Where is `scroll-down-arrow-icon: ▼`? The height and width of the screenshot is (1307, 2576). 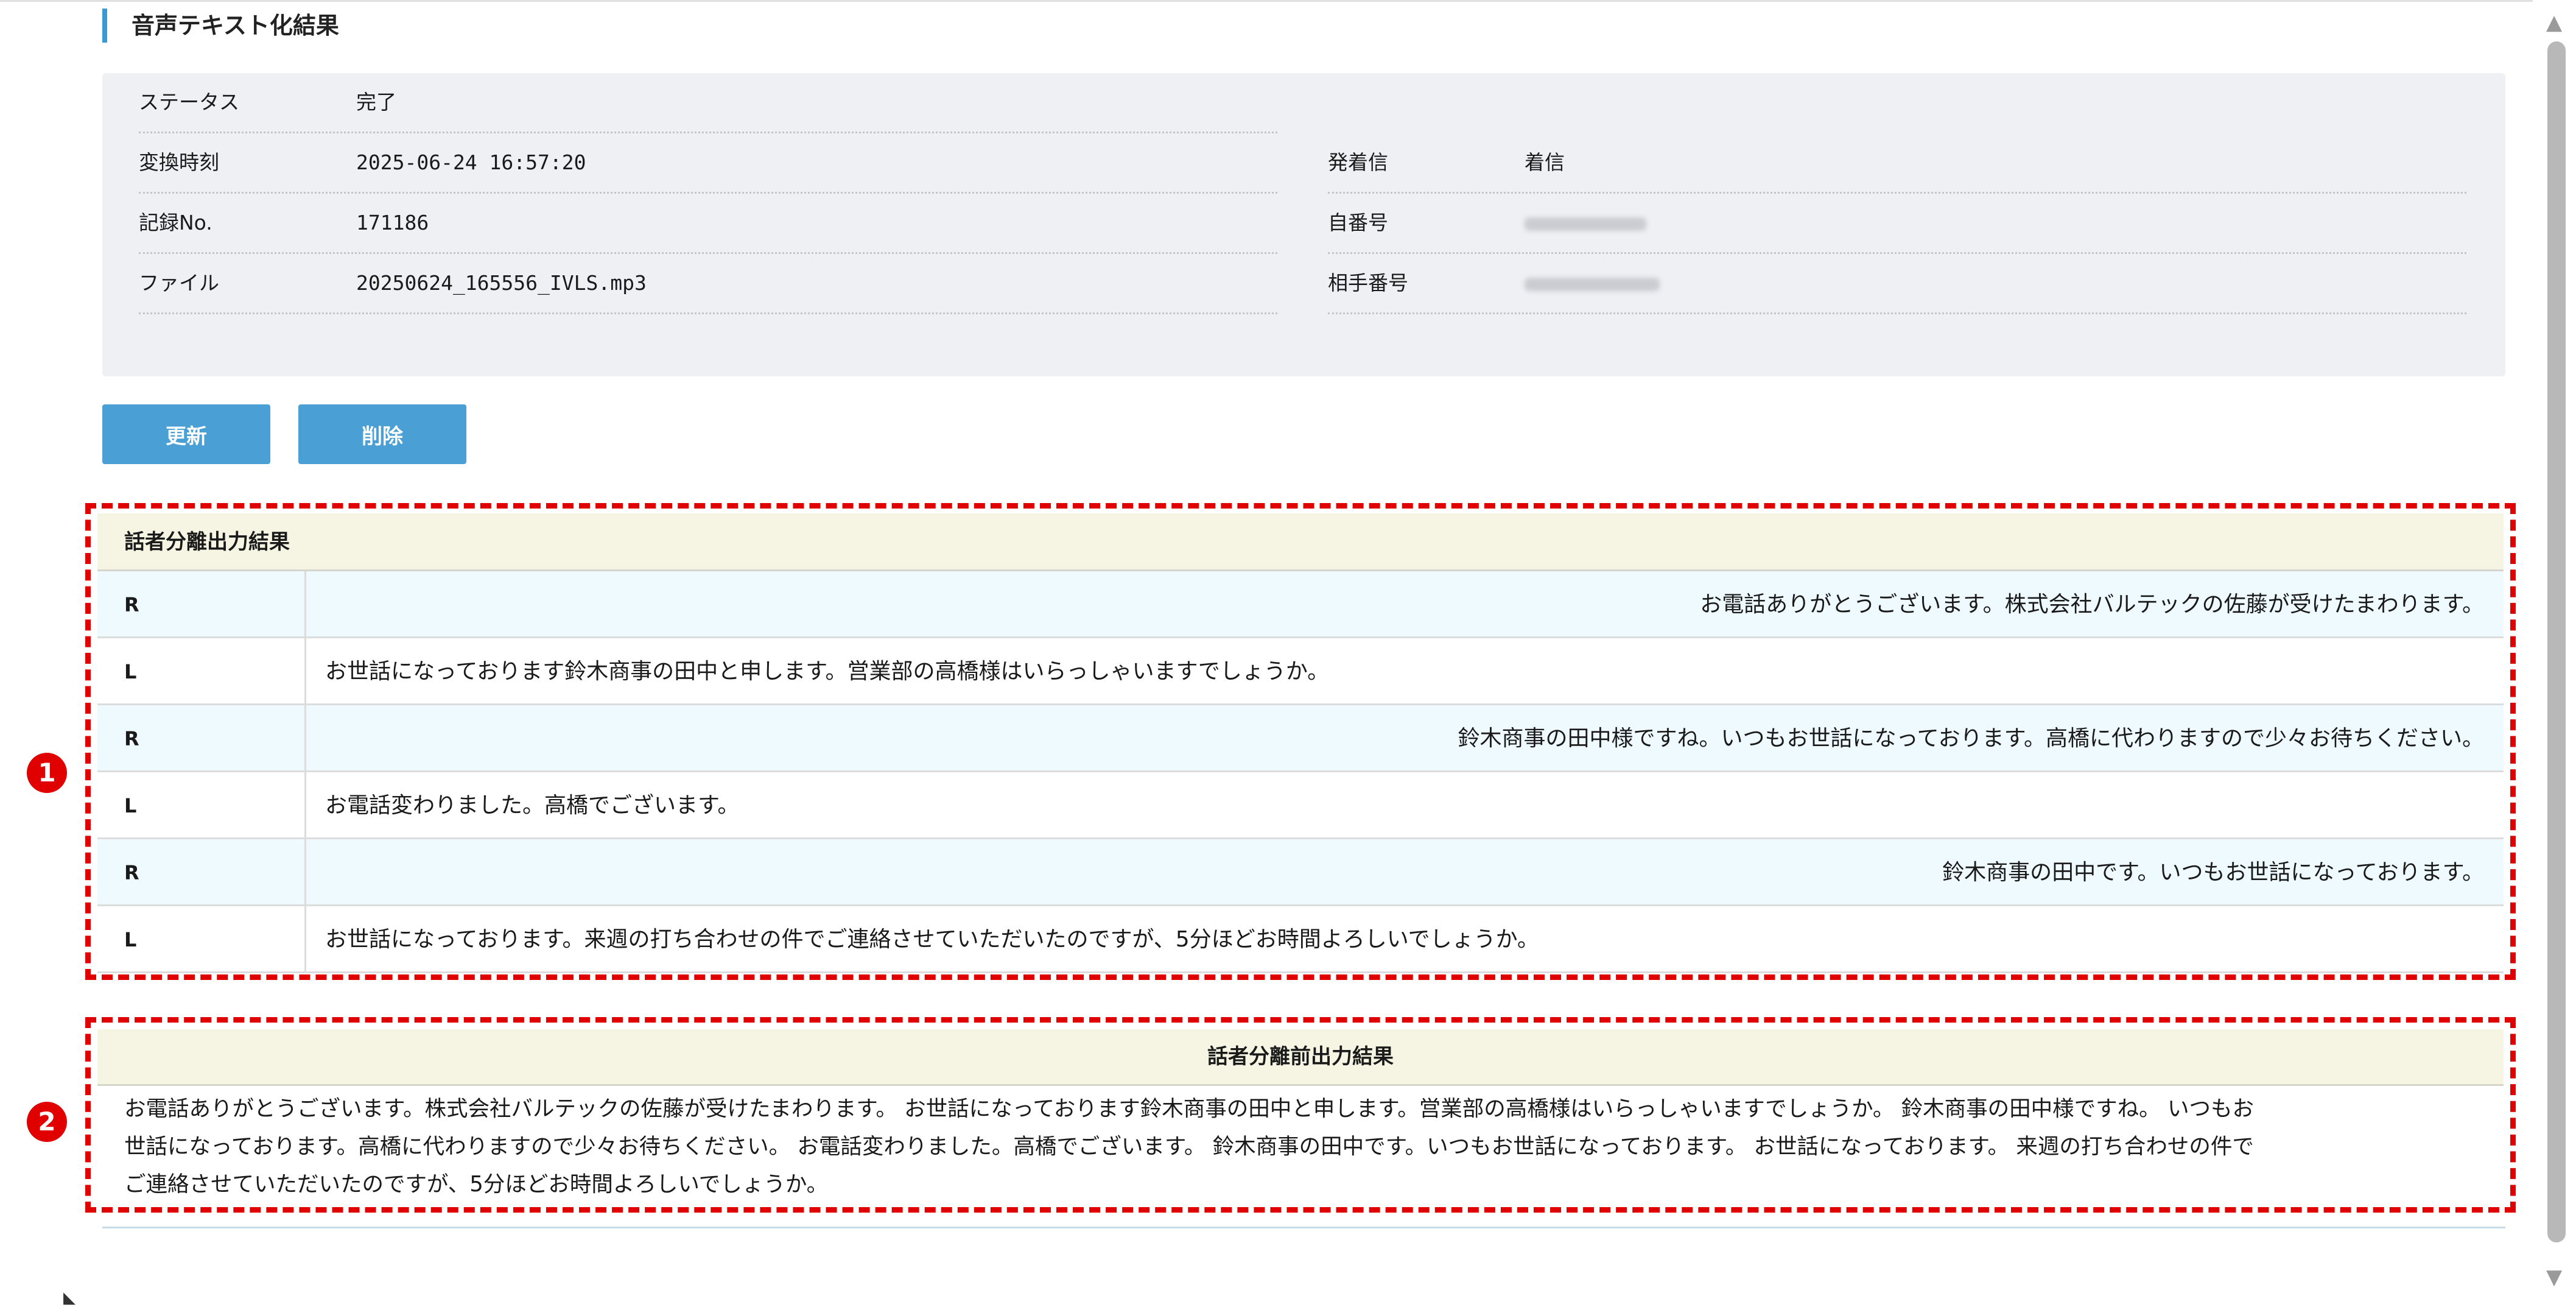
scroll-down-arrow-icon: ▼ is located at coordinates (2554, 1277).